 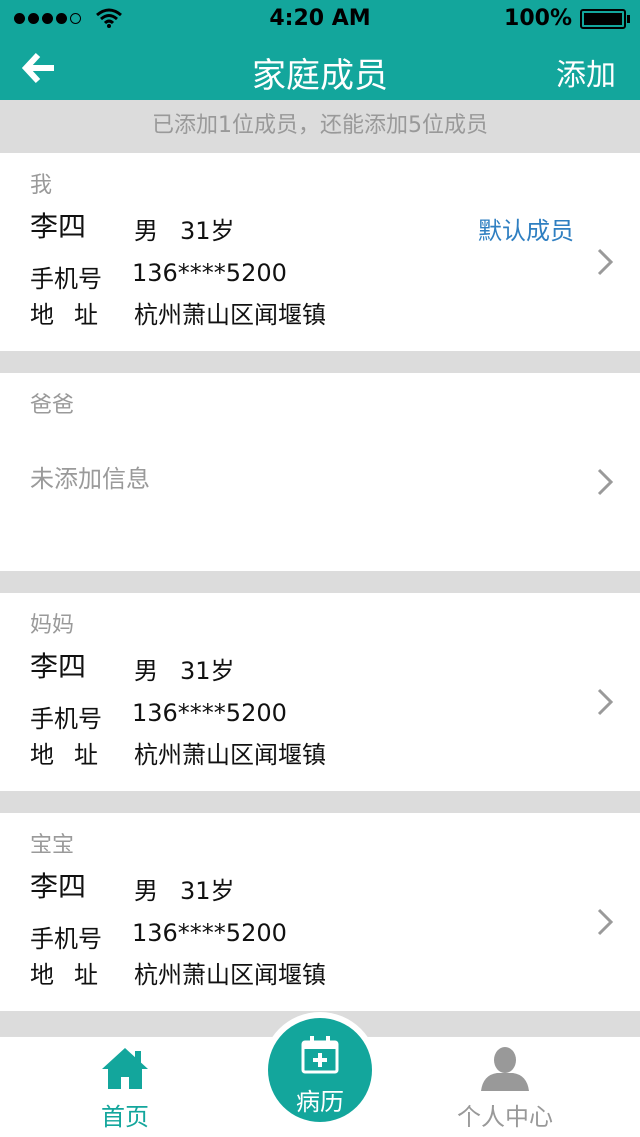 I want to click on nav-bar: 家庭成员 添加, so click(x=320, y=70).